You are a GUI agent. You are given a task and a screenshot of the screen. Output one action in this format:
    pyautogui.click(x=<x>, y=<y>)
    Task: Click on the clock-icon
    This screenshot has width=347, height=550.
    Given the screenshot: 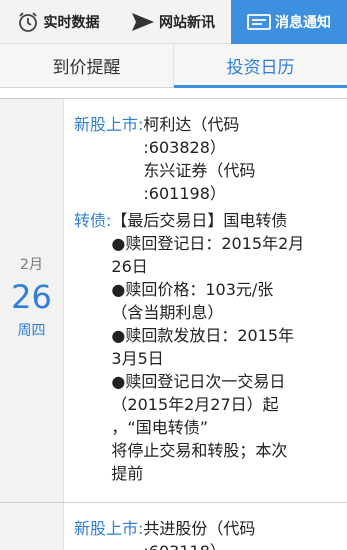 What is the action you would take?
    pyautogui.click(x=28, y=22)
    